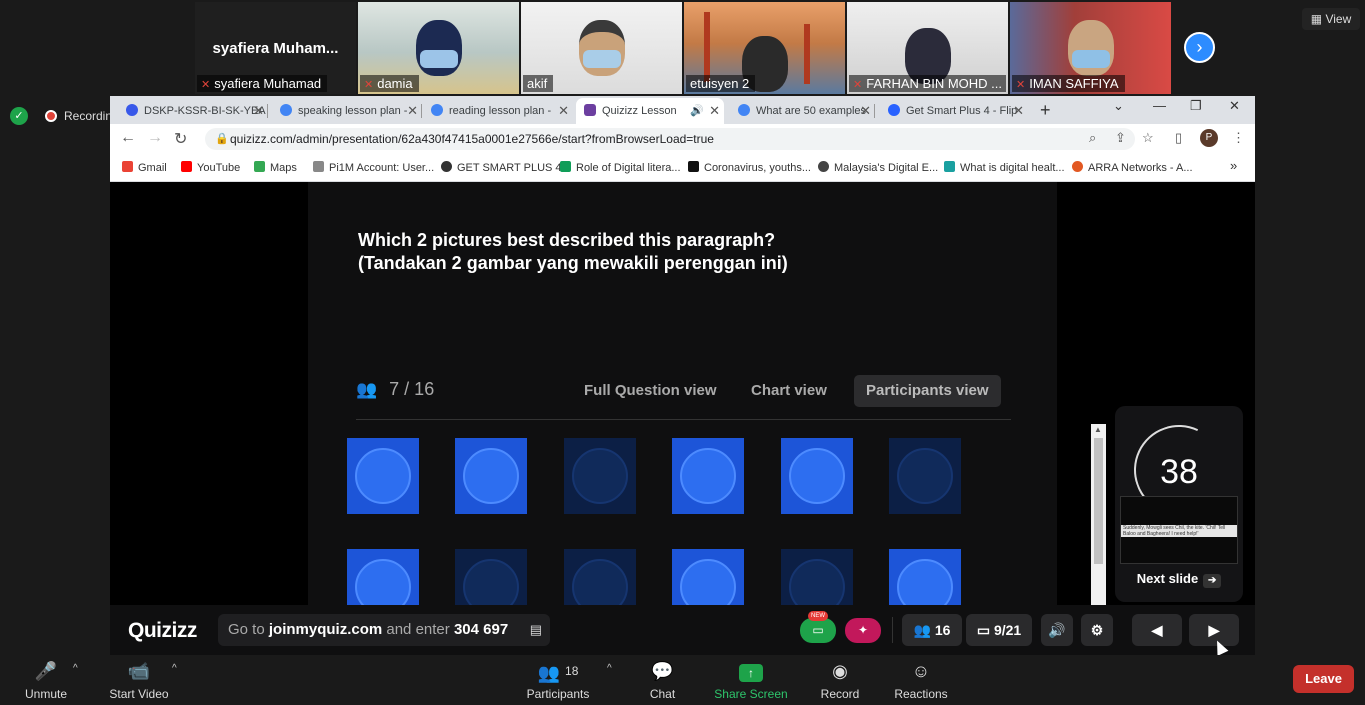  What do you see at coordinates (932, 630) in the screenshot?
I see `participants-count-button: 👥 16` at bounding box center [932, 630].